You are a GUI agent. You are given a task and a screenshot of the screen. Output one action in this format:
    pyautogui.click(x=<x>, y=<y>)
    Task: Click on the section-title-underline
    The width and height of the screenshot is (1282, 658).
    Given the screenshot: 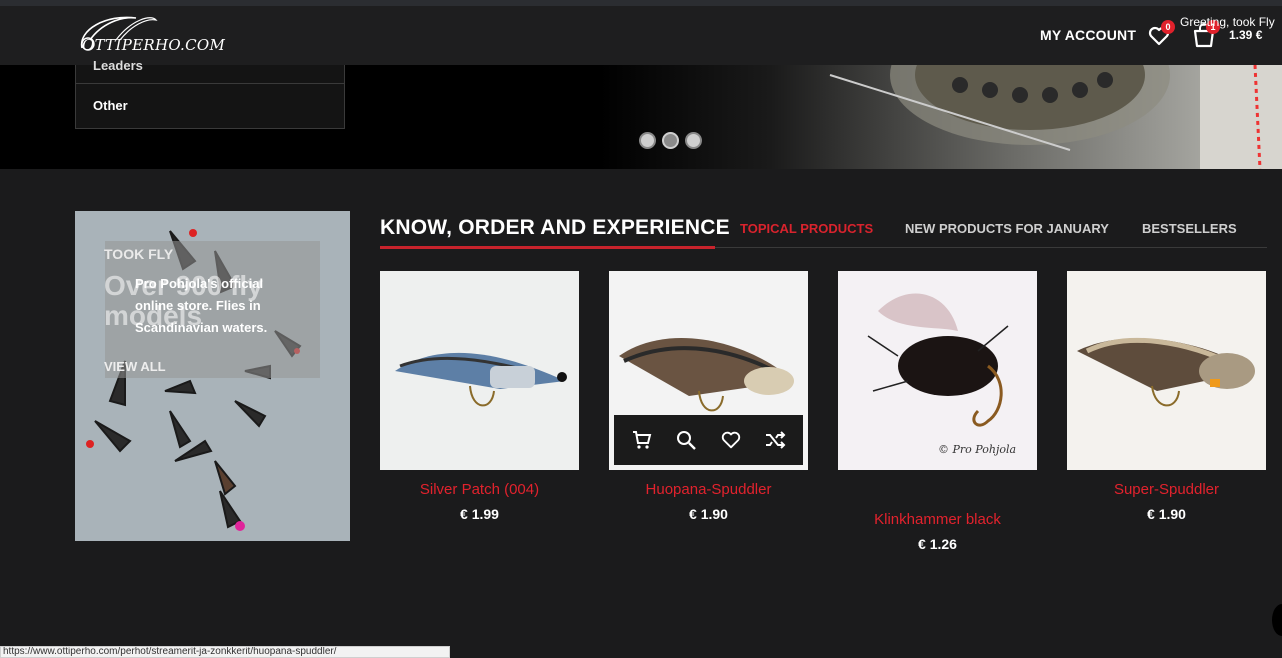 What is the action you would take?
    pyautogui.click(x=547, y=247)
    